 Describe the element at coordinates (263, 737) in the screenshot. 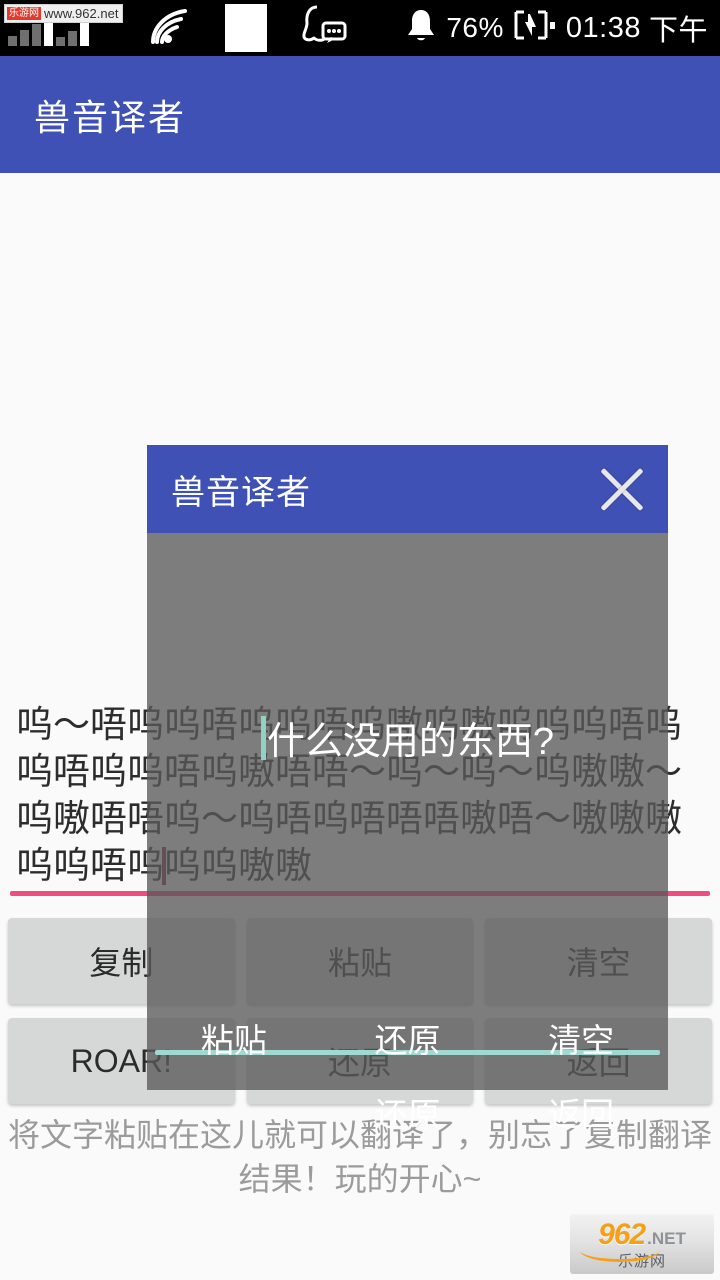

I see `dialog-text-cursor` at that location.